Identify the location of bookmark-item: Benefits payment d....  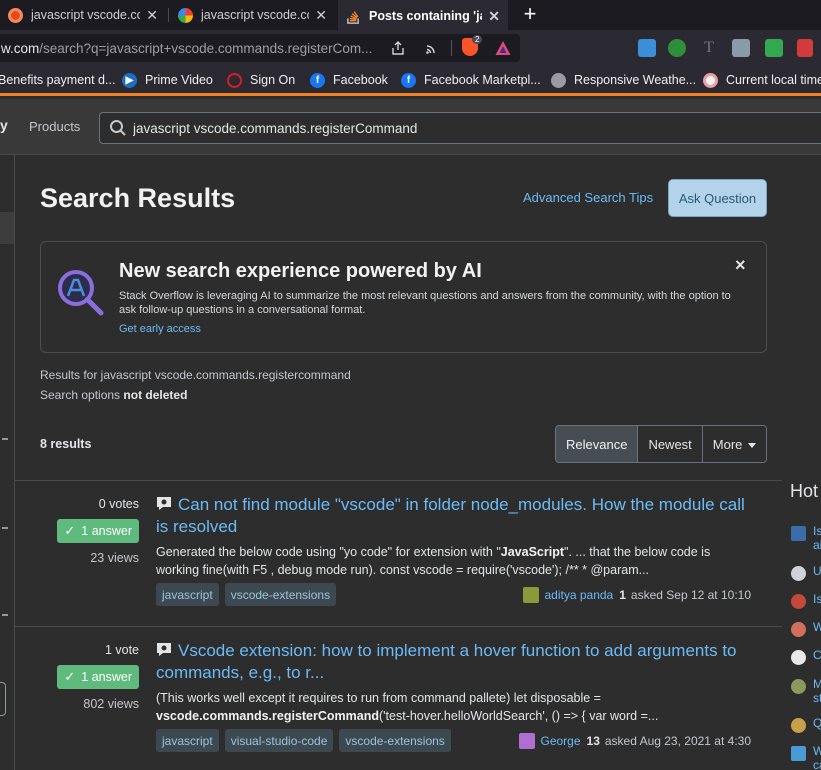
(57, 80).